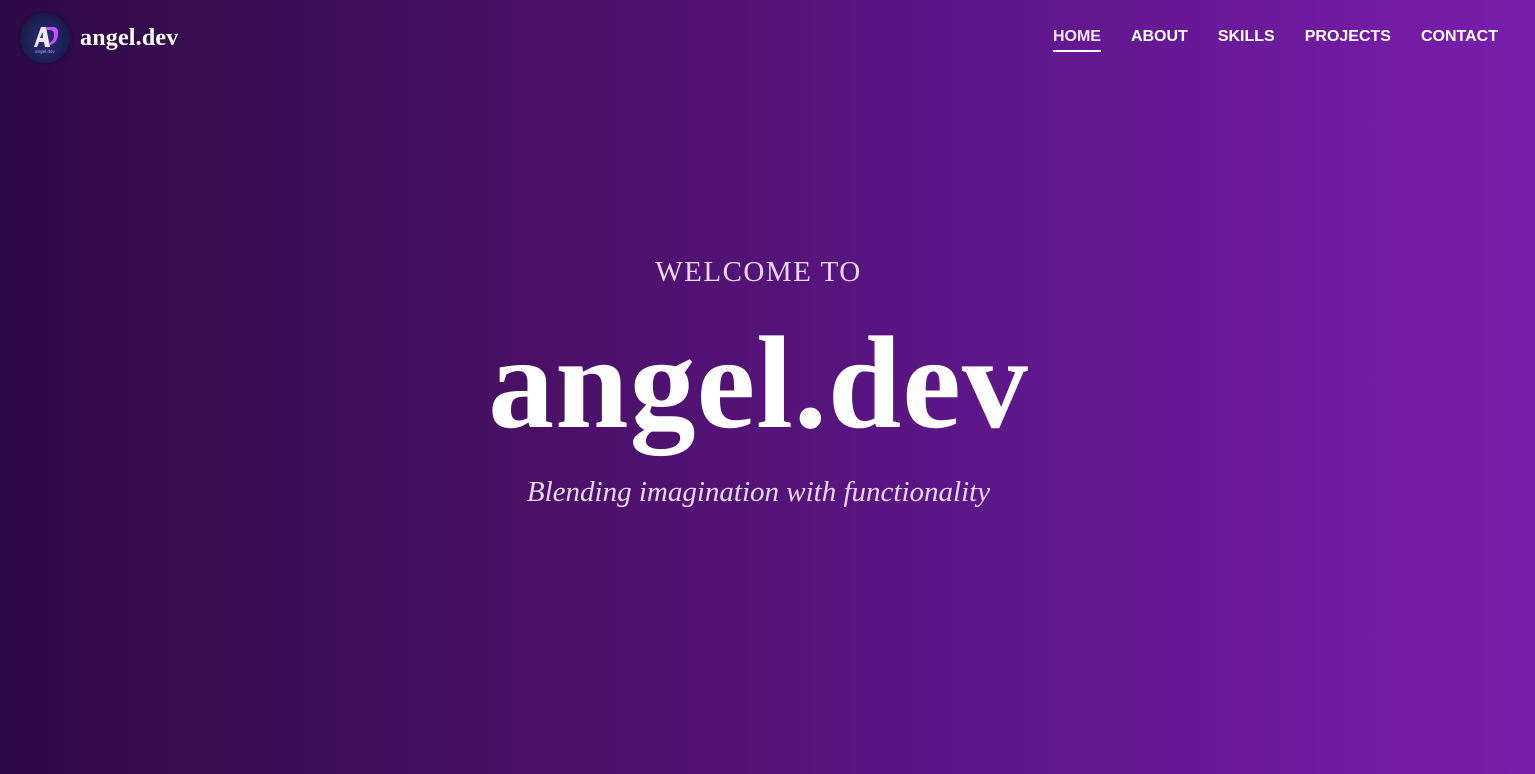 The width and height of the screenshot is (1535, 774). I want to click on nav-link-skills: SKILLS, so click(1246, 39).